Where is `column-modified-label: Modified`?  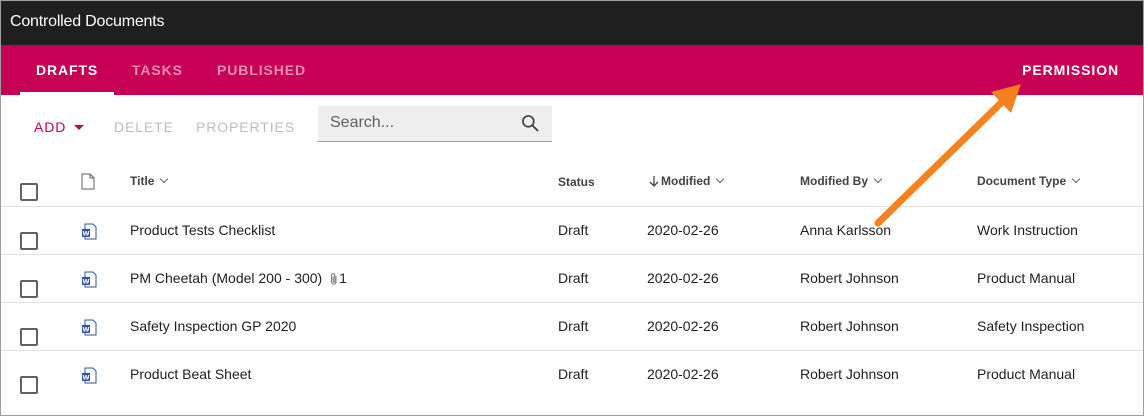 column-modified-label: Modified is located at coordinates (686, 181).